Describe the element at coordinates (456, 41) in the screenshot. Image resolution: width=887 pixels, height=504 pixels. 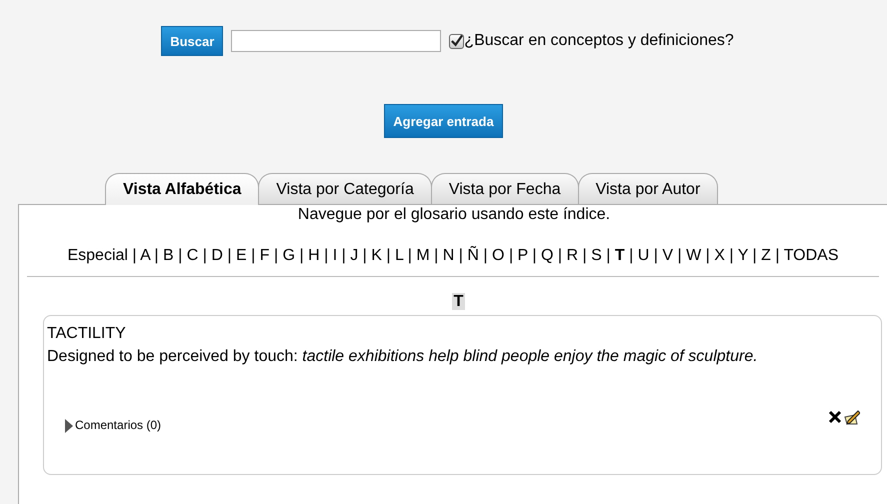
I see `search-option-checkbox` at that location.